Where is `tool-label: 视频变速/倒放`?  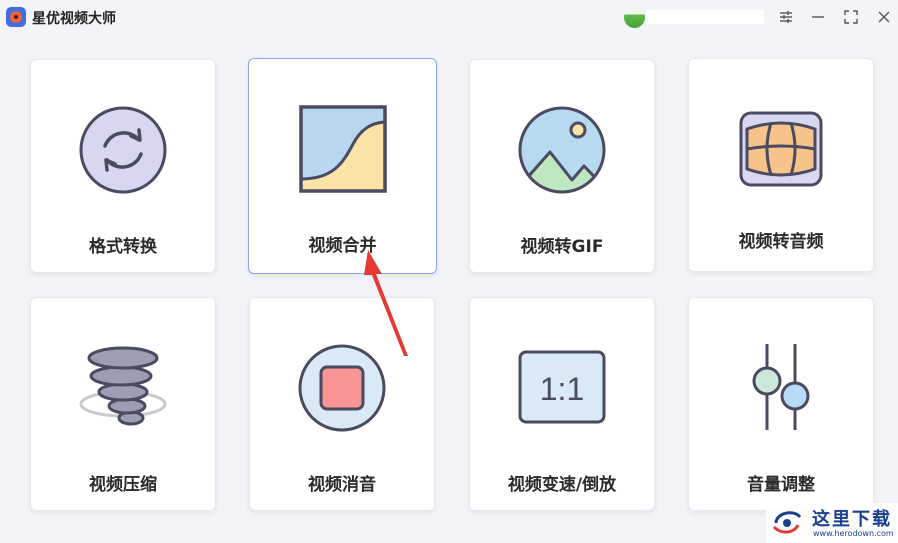 tool-label: 视频变速/倒放 is located at coordinates (562, 485).